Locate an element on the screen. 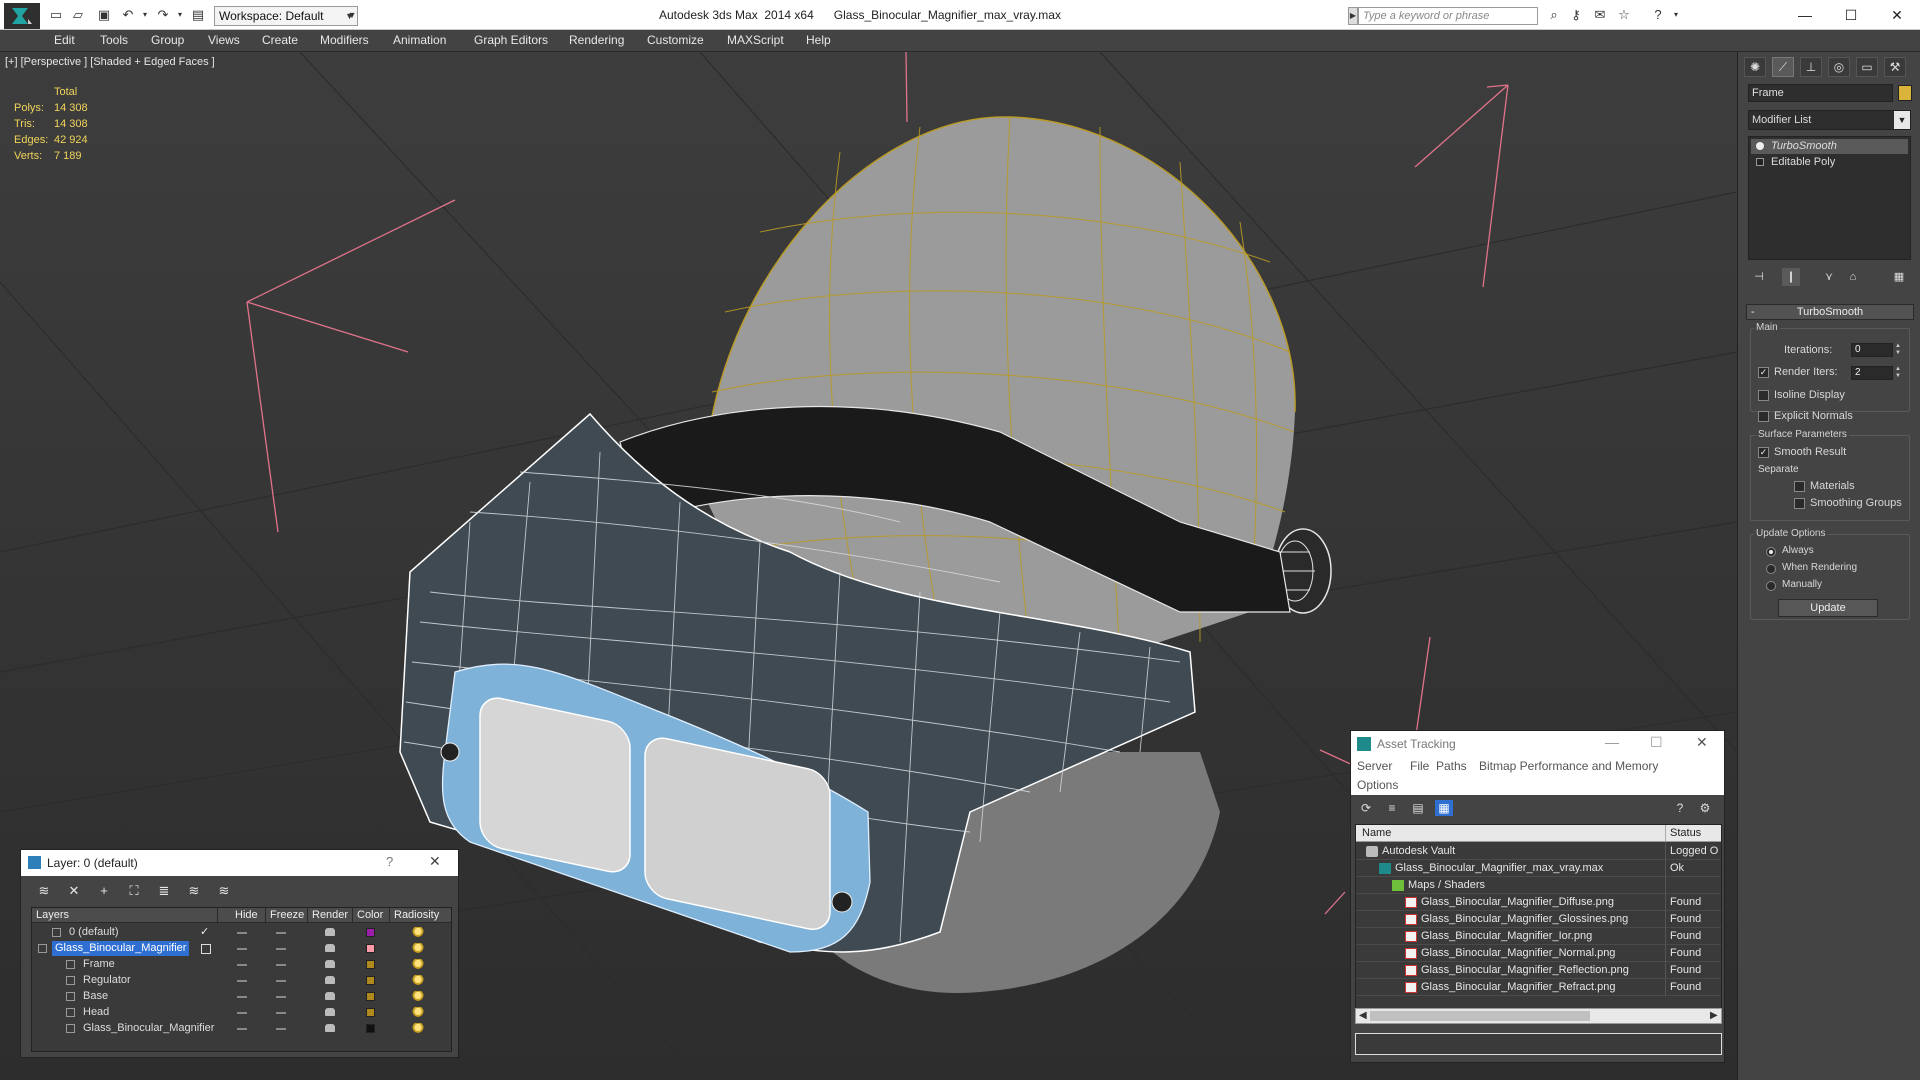 Image resolution: width=1920 pixels, height=1080 pixels. delete-layer-icon: ✕ is located at coordinates (74, 891).